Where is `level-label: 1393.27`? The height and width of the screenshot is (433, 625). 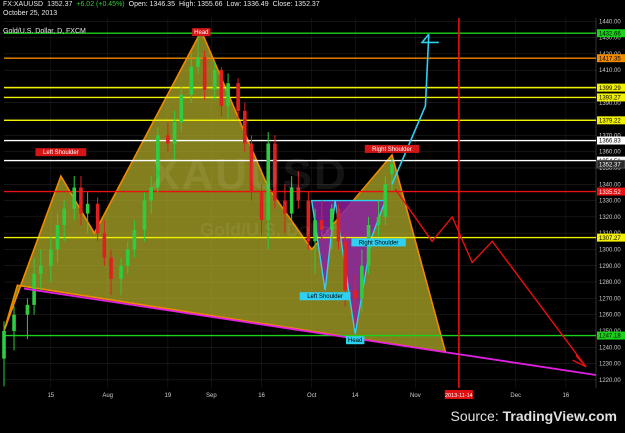 level-label: 1393.27 is located at coordinates (610, 99).